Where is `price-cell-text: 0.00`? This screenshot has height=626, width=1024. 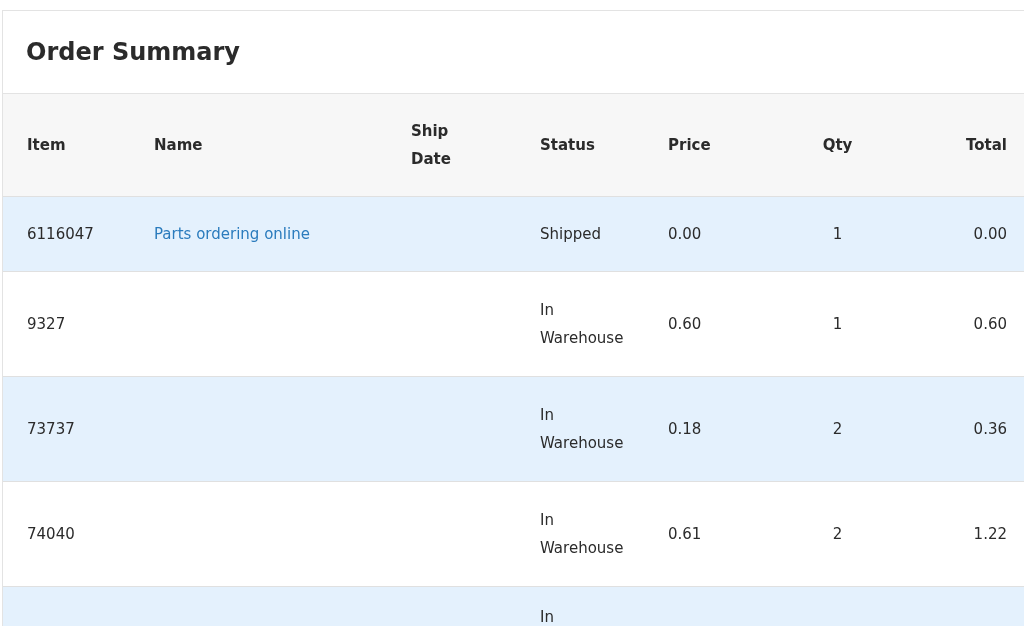
price-cell-text: 0.00 is located at coordinates (685, 234).